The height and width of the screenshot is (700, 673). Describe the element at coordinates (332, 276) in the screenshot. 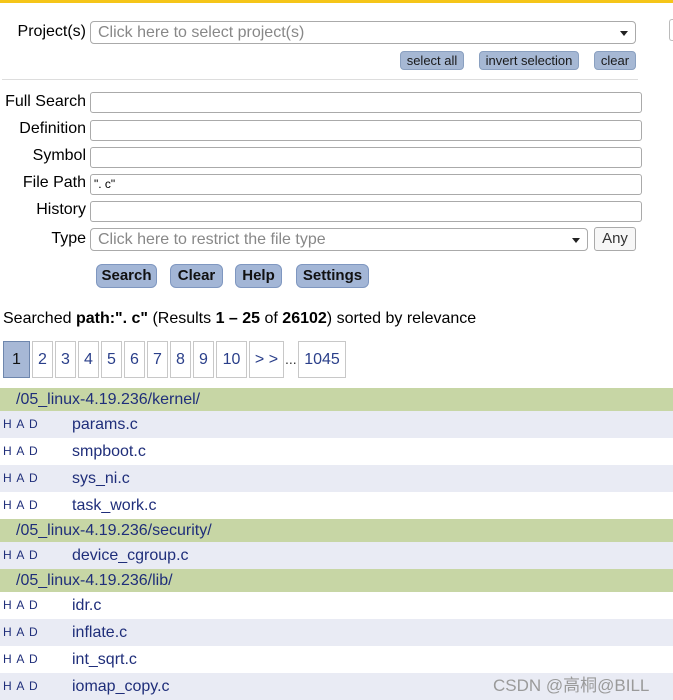

I see `settings-button: Settings` at that location.